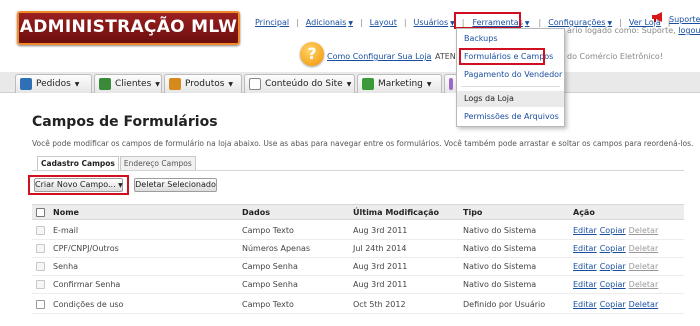  I want to click on col-acao: Ação, so click(584, 212).